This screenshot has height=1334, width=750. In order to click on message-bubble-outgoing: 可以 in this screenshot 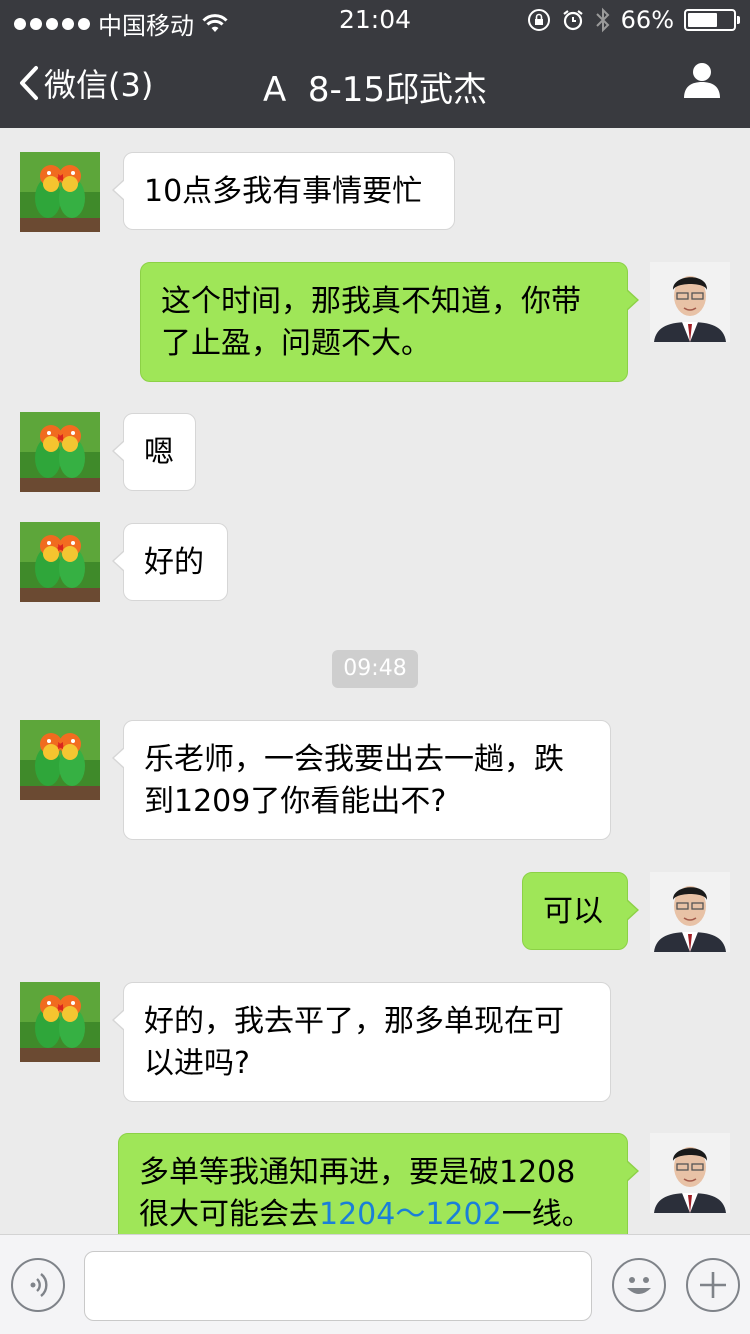, I will do `click(580, 911)`.